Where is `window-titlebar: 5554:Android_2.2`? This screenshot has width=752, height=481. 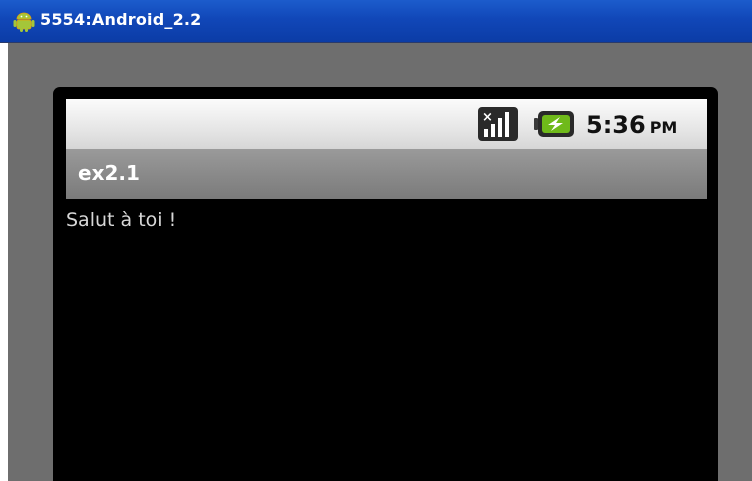
window-titlebar: 5554:Android_2.2 is located at coordinates (376, 21).